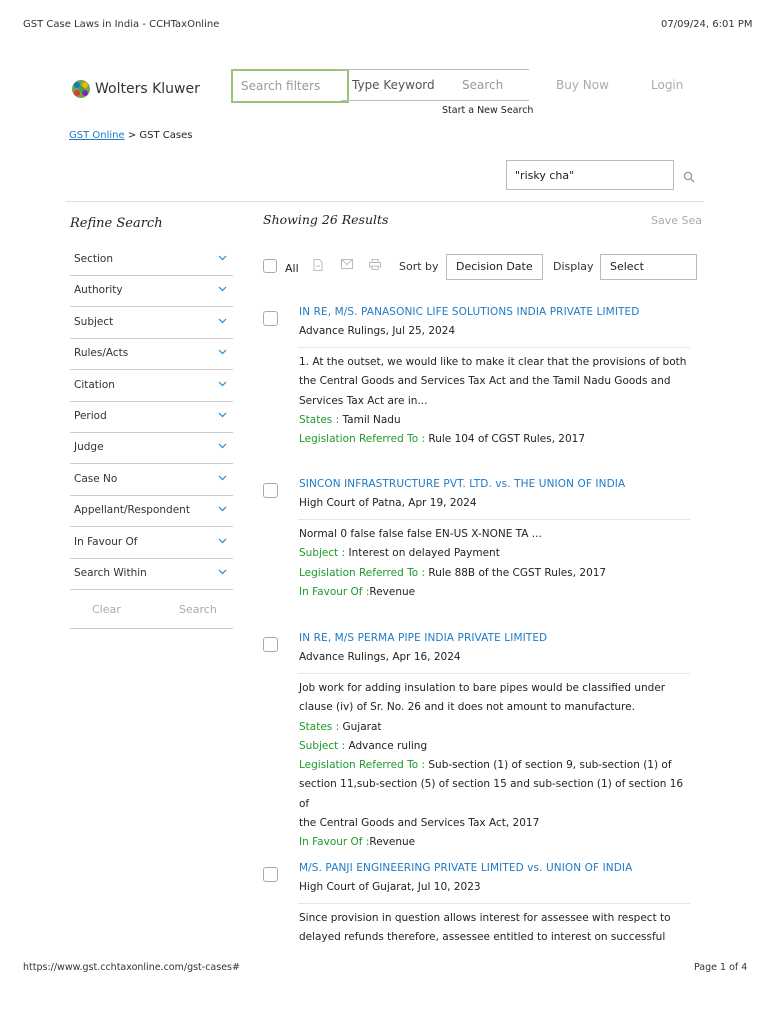 Image resolution: width=768 pixels, height=1024 pixels. What do you see at coordinates (380, 657) in the screenshot?
I see `result-meta: Advance Rulings, Apr 16, 2024` at bounding box center [380, 657].